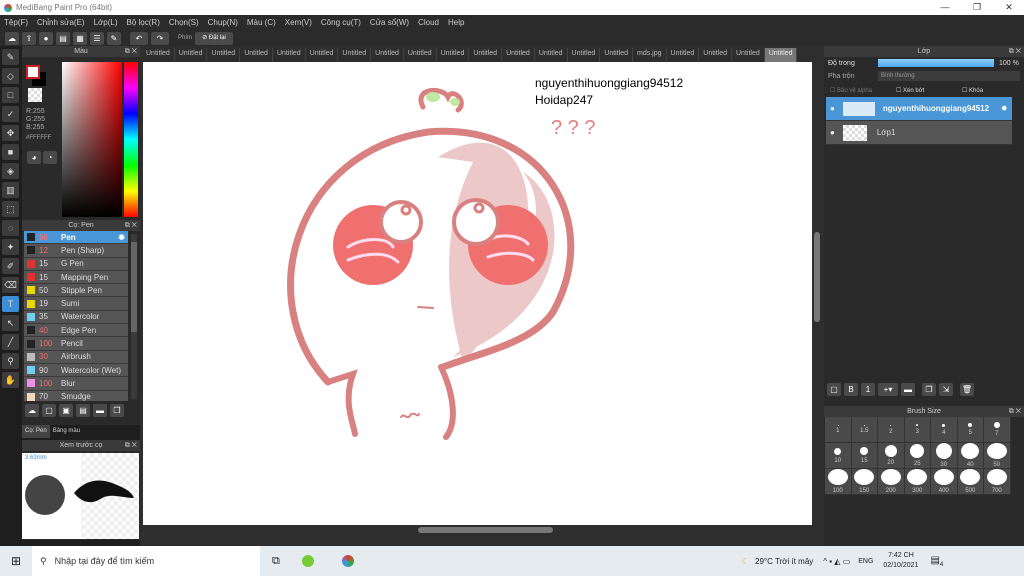 The image size is (1024, 576). What do you see at coordinates (10, 380) in the screenshot?
I see `hand-tool-icon: ✋` at bounding box center [10, 380].